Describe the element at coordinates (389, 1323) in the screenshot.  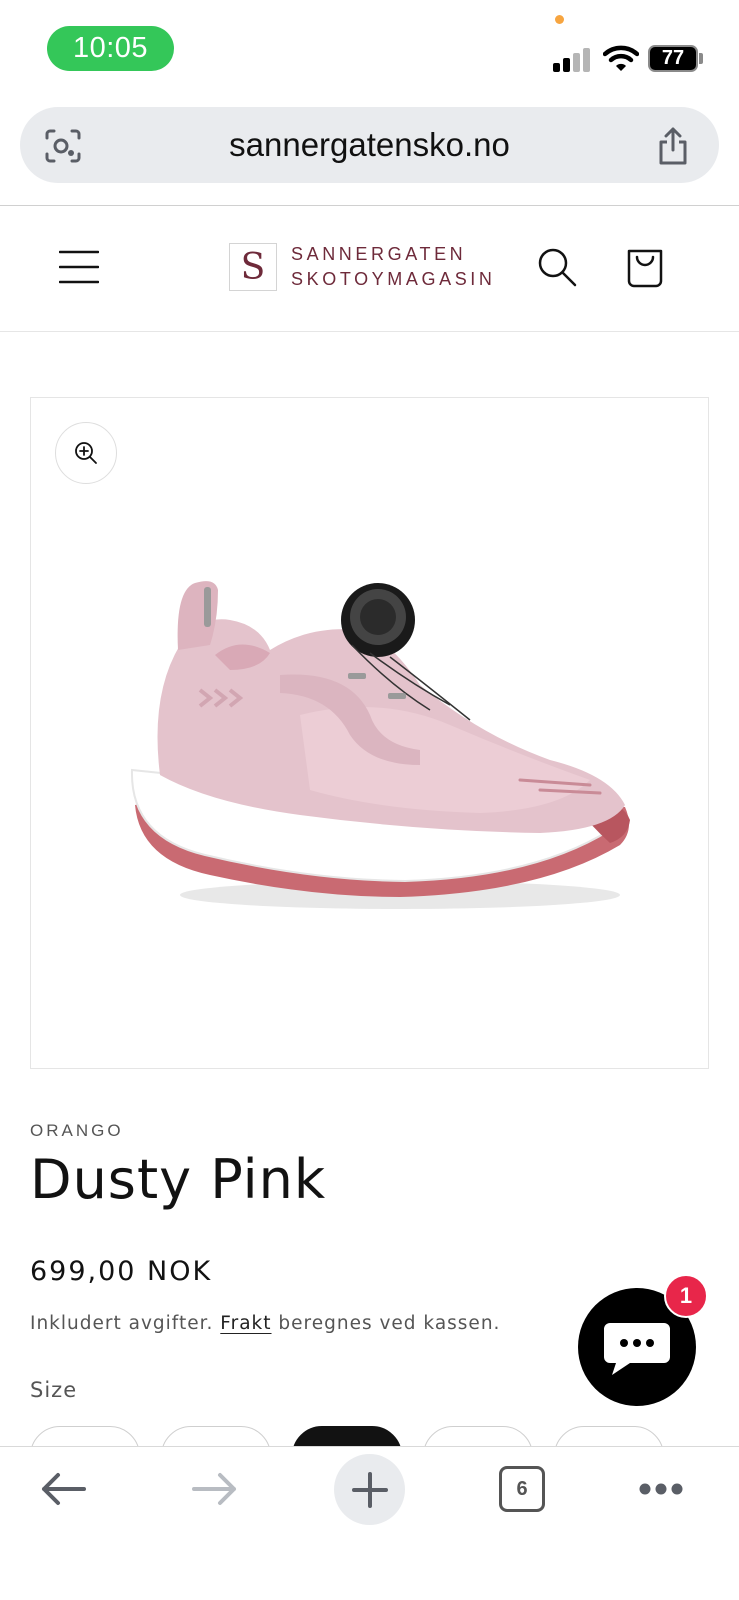
I see `tax-note-suffix: beregnes ved kassen.` at that location.